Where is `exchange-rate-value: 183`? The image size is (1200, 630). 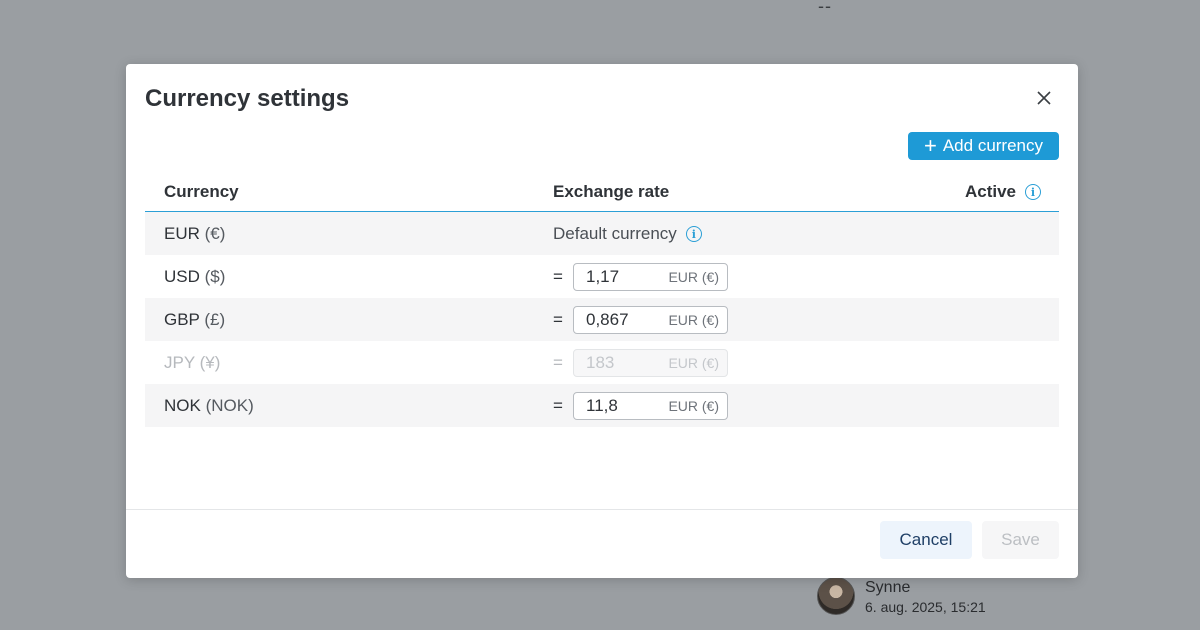 exchange-rate-value: 183 is located at coordinates (600, 362).